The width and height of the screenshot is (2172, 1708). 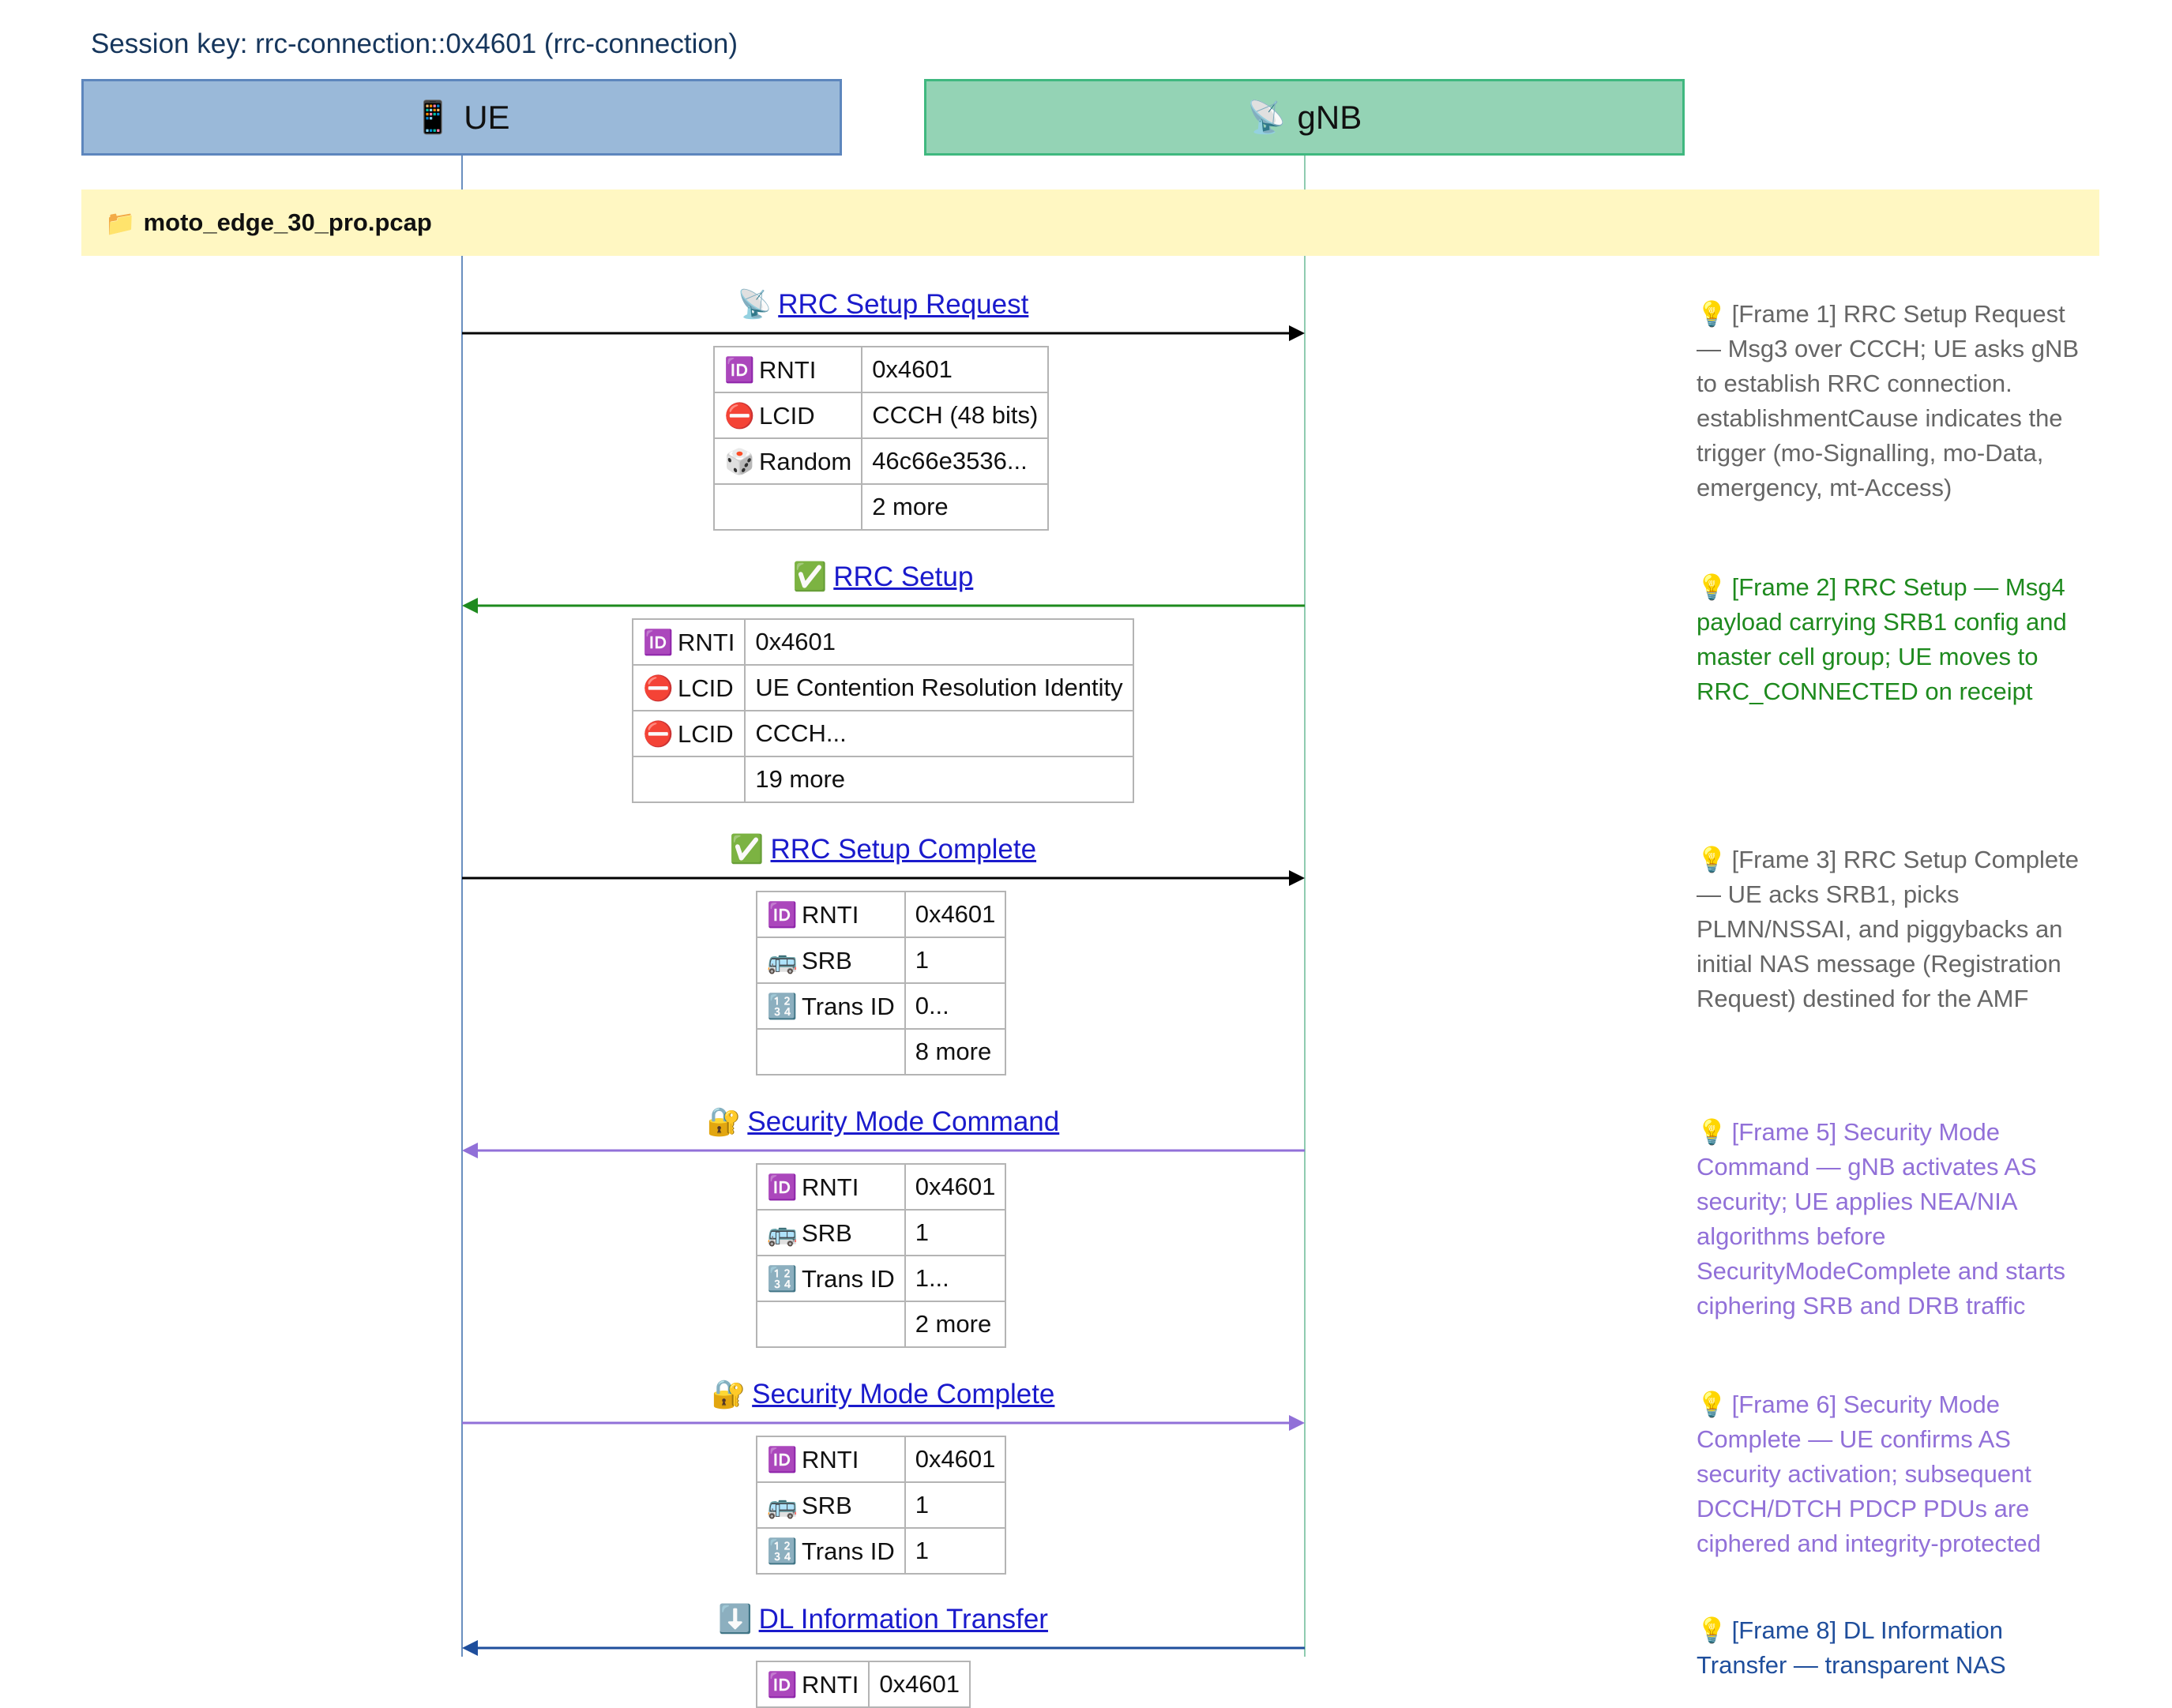 What do you see at coordinates (903, 1619) in the screenshot?
I see `message-link-dl-information-transfer: DL Information Transfer` at bounding box center [903, 1619].